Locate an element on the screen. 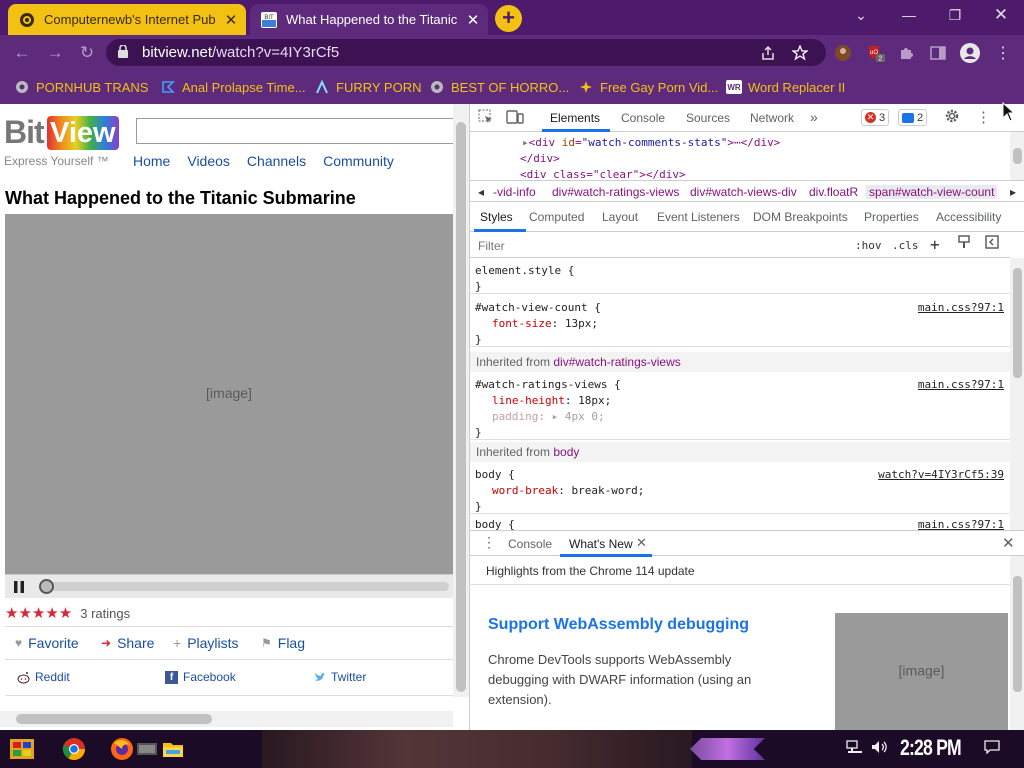  bookmark-item: WR Word Replacer II is located at coordinates (785, 87).